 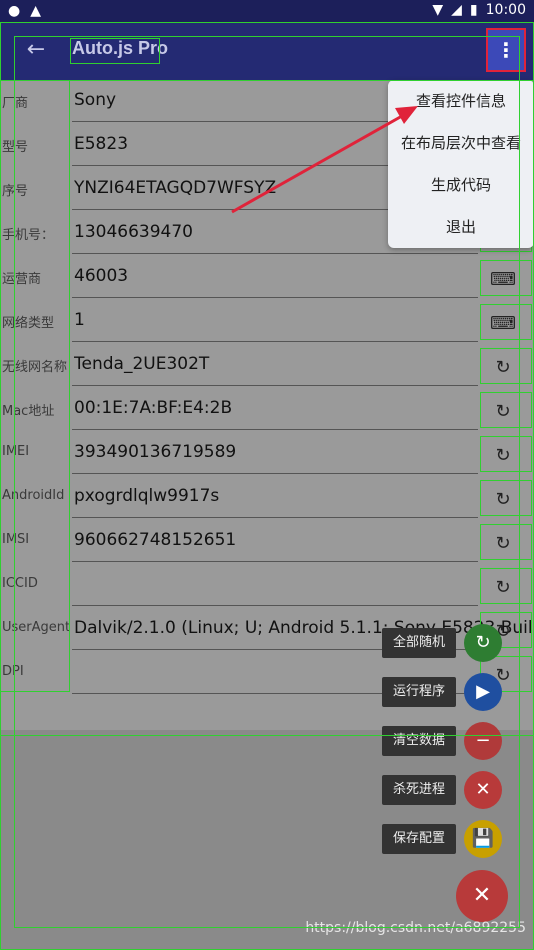 What do you see at coordinates (406, 115) in the screenshot?
I see `arrow-head` at bounding box center [406, 115].